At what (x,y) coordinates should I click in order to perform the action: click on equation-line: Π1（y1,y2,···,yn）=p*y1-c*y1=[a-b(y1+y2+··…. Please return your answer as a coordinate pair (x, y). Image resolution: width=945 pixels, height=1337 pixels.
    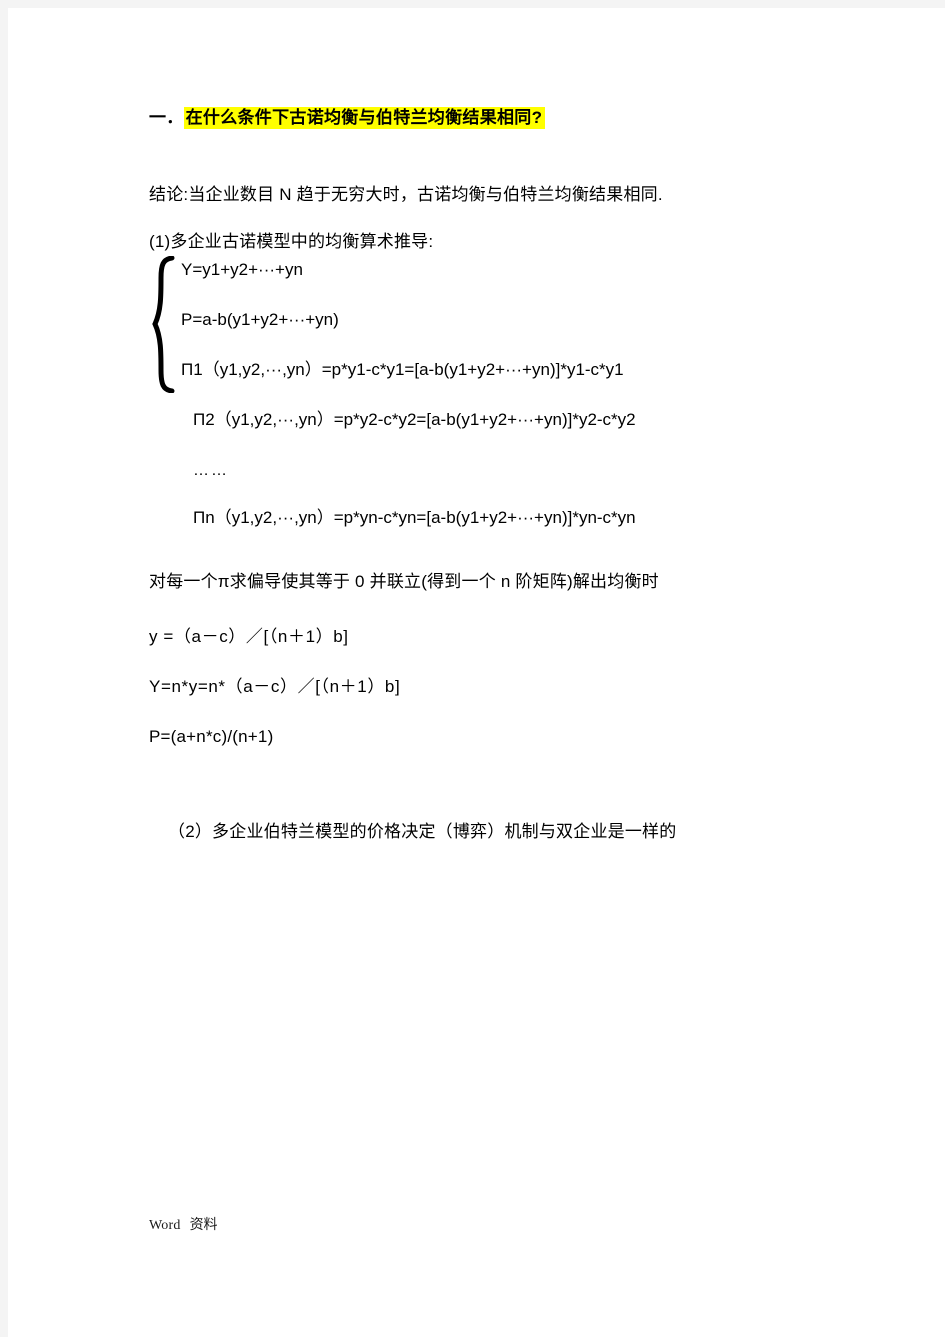
    Looking at the image, I should click on (402, 369).